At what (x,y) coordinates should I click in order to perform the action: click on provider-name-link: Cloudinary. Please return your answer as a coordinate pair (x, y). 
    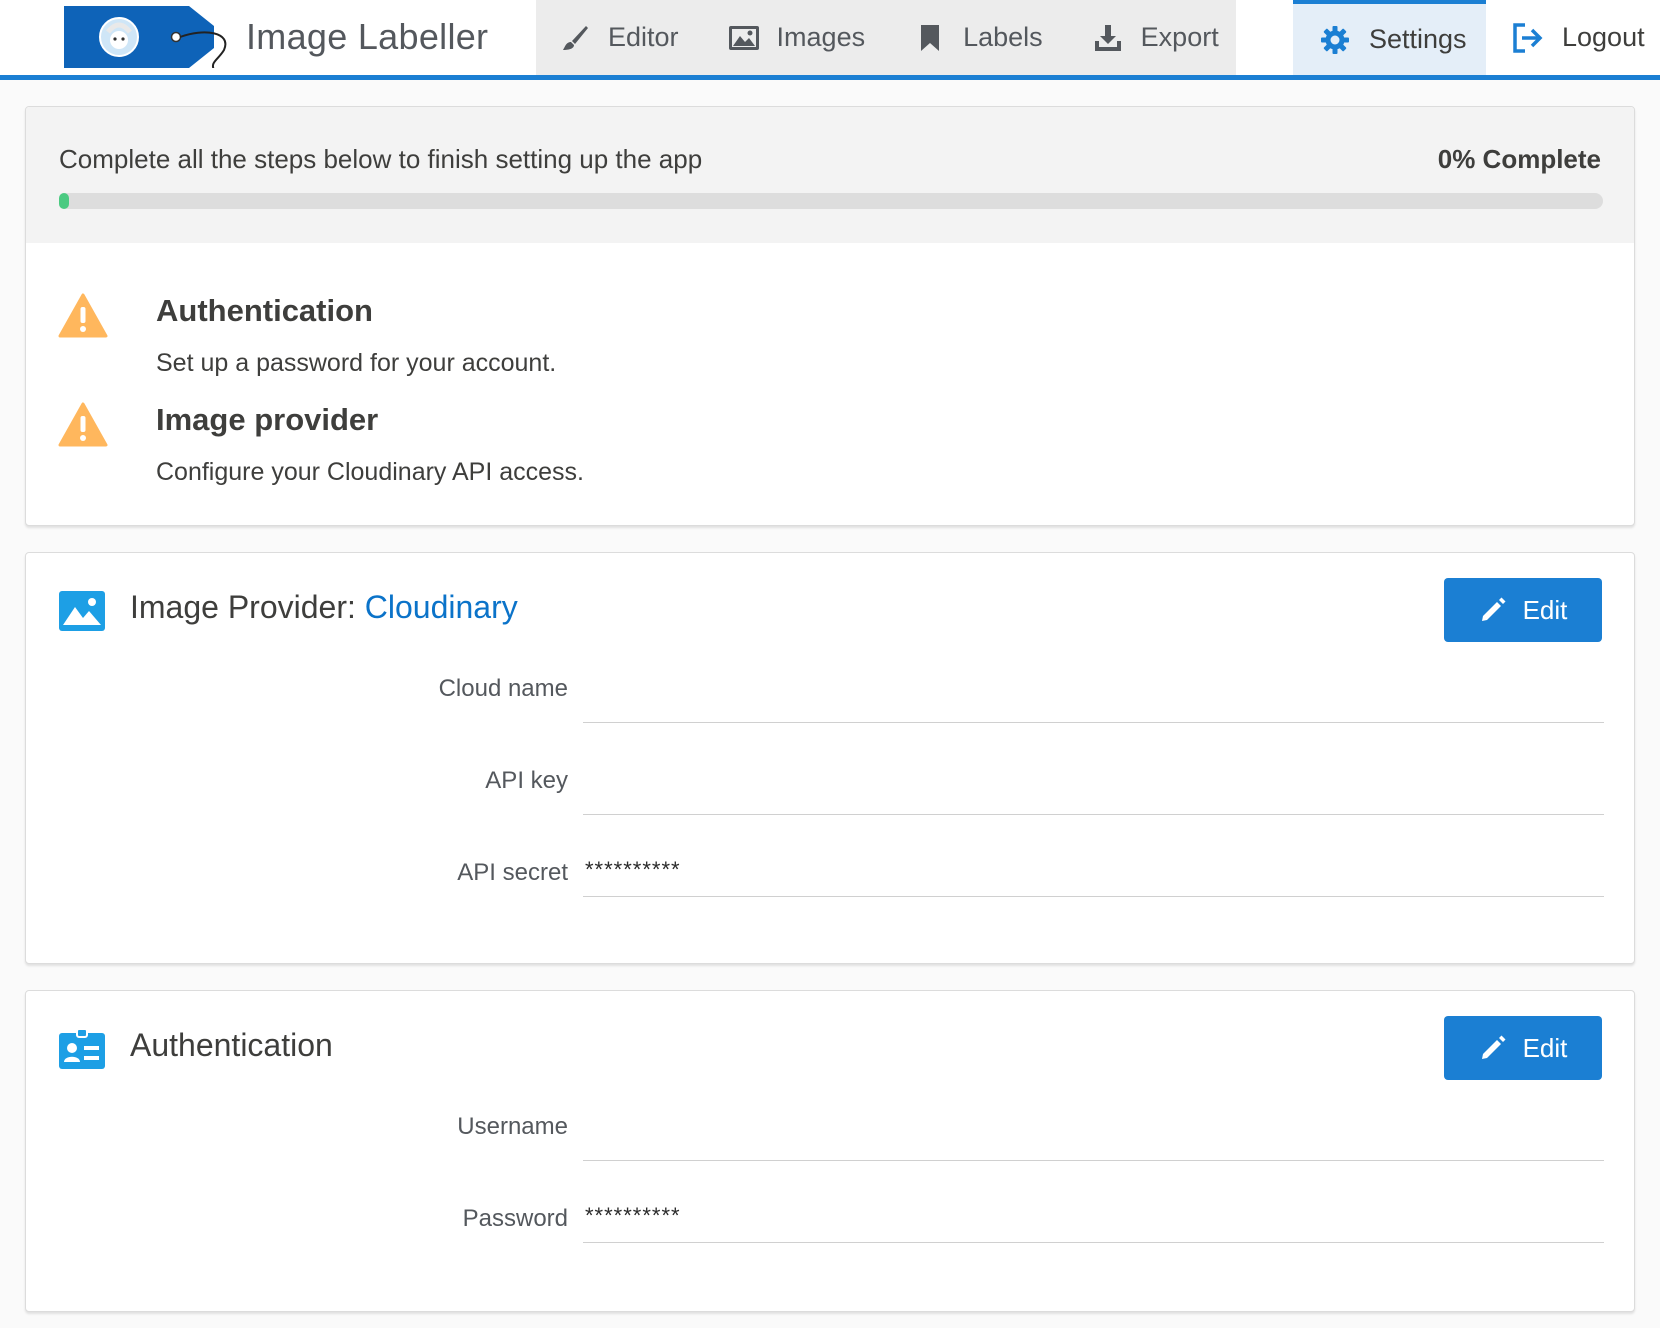
    Looking at the image, I should click on (441, 607).